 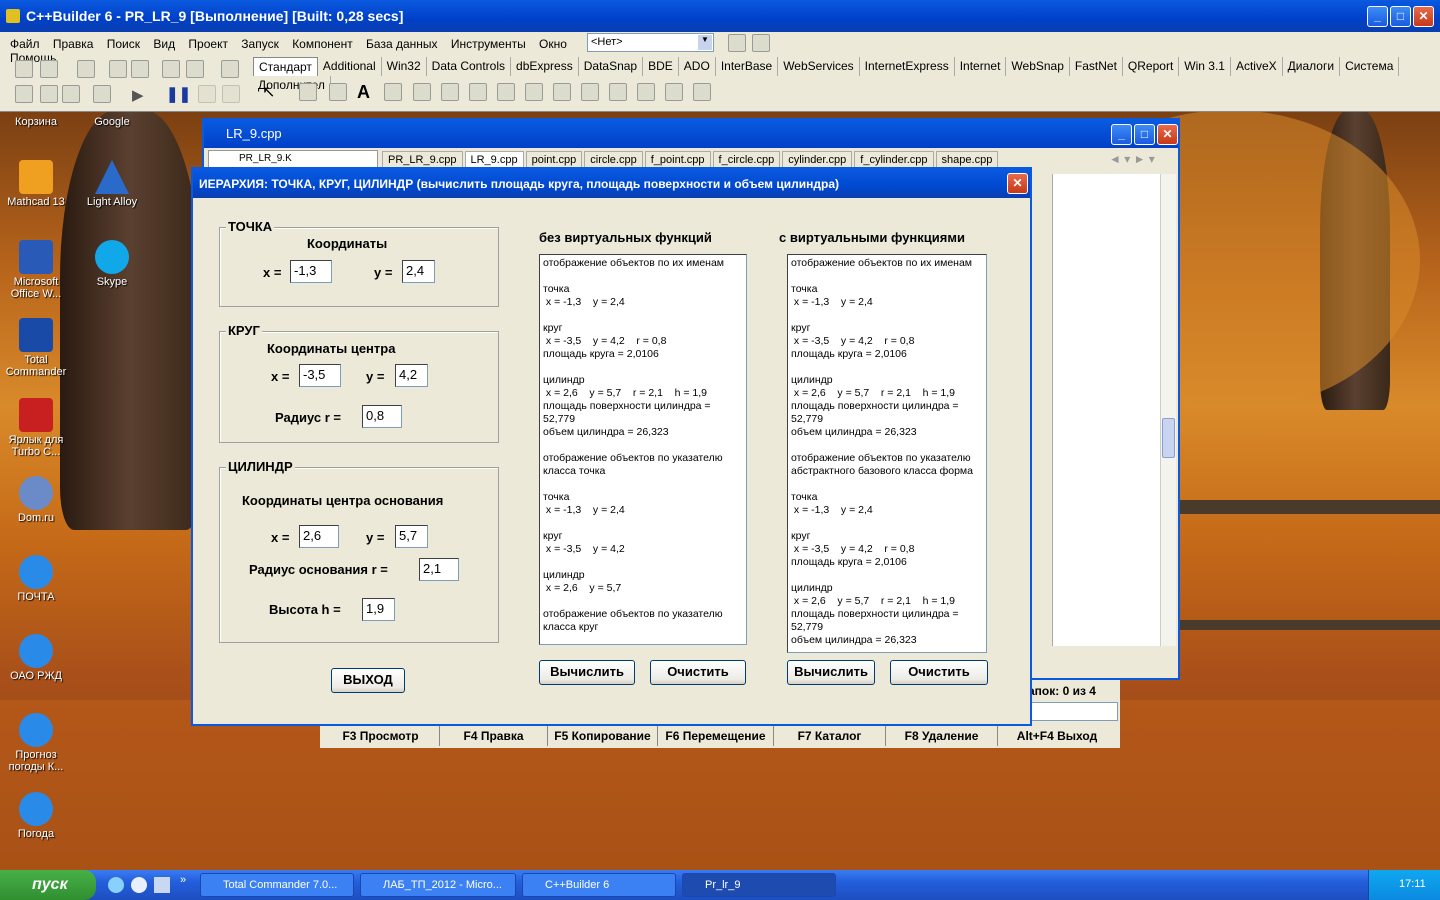 What do you see at coordinates (1168, 438) in the screenshot?
I see `scroll-thumb` at bounding box center [1168, 438].